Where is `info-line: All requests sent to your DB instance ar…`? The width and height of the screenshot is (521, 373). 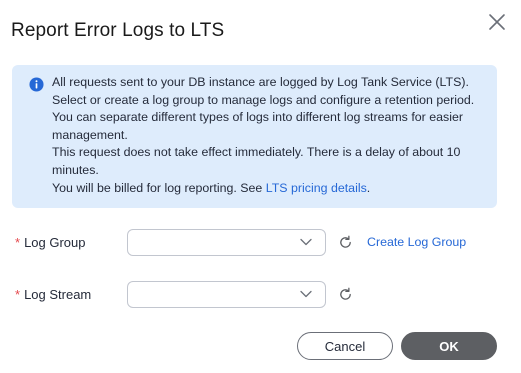
info-line: All requests sent to your DB instance ar… is located at coordinates (260, 82).